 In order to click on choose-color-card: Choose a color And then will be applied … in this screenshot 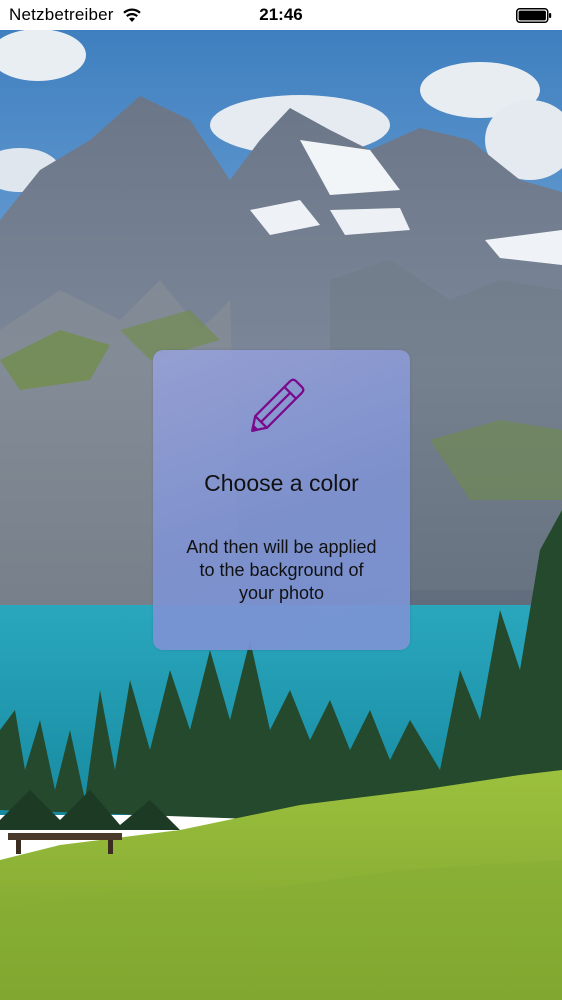, I will do `click(281, 500)`.